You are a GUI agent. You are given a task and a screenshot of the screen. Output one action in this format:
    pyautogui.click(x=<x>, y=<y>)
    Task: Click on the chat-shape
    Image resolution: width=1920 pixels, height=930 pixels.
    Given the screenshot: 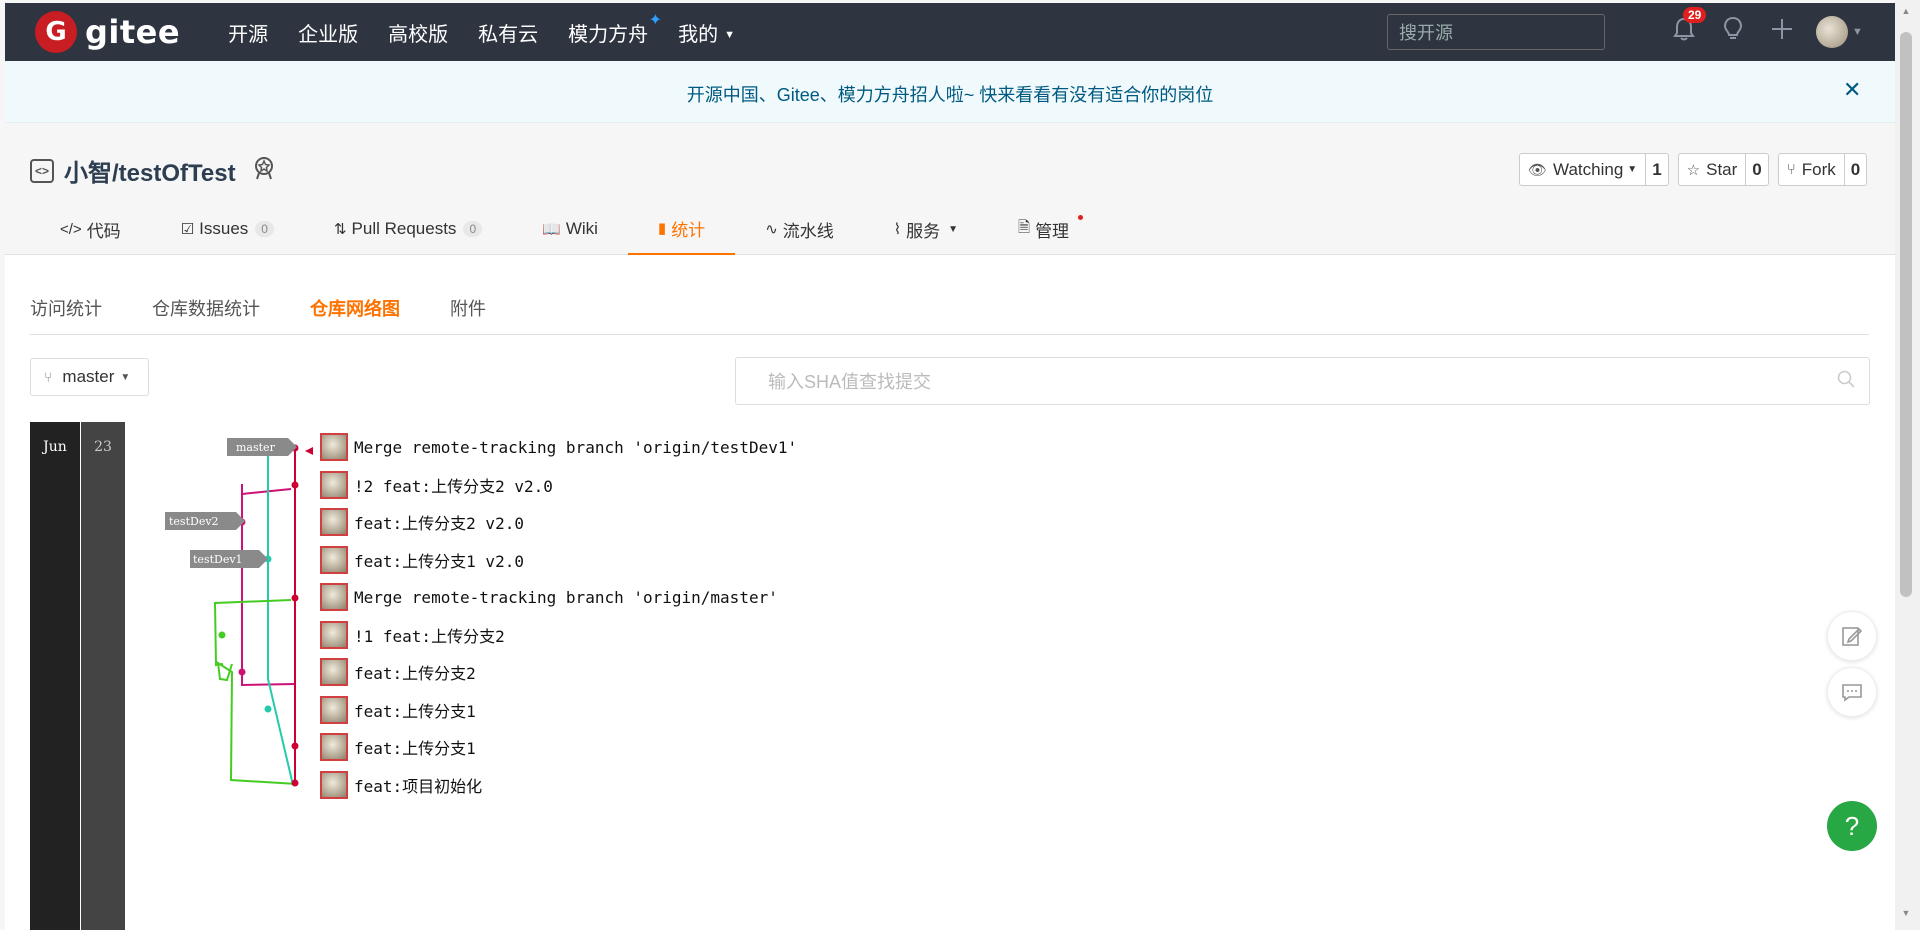 What is the action you would take?
    pyautogui.click(x=1852, y=693)
    